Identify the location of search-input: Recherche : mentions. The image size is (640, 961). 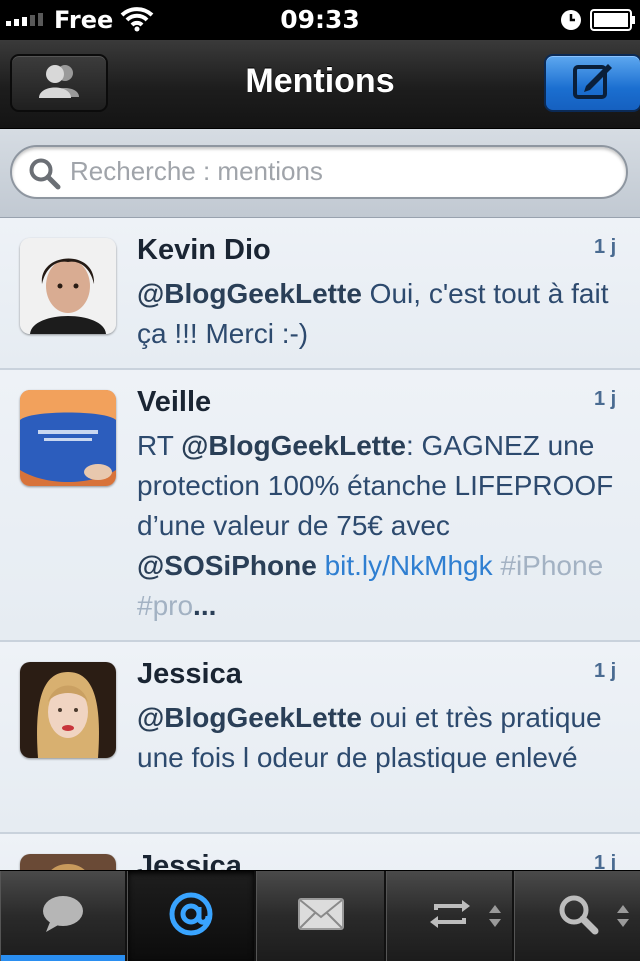
(319, 172).